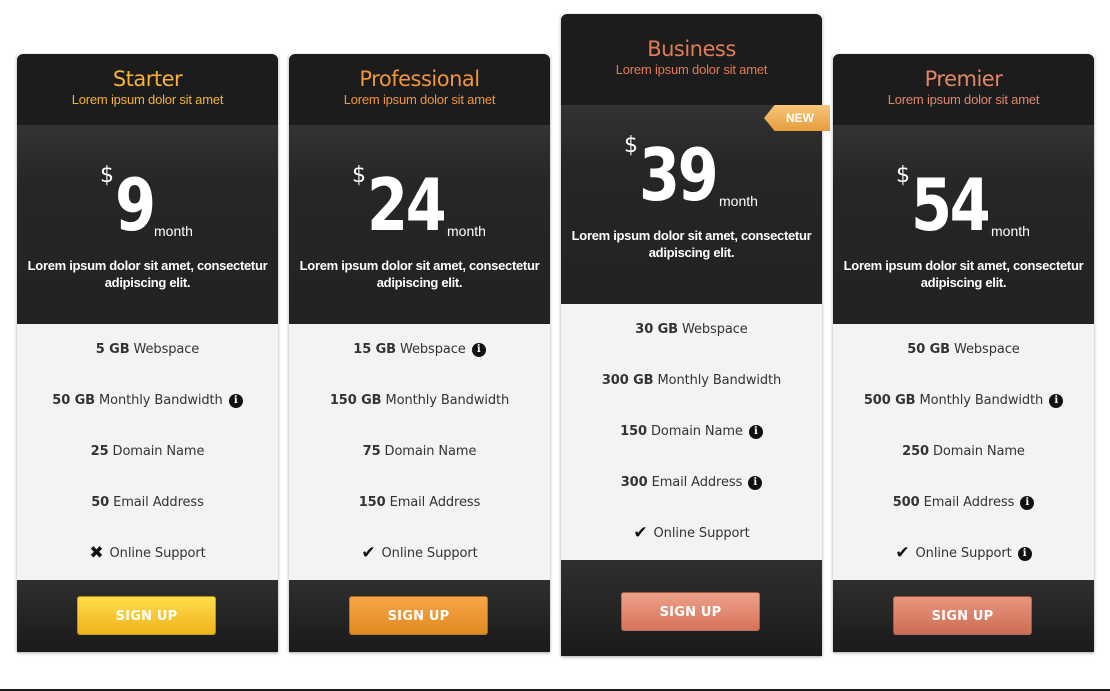  Describe the element at coordinates (147, 79) in the screenshot. I see `plan-name: Starter` at that location.